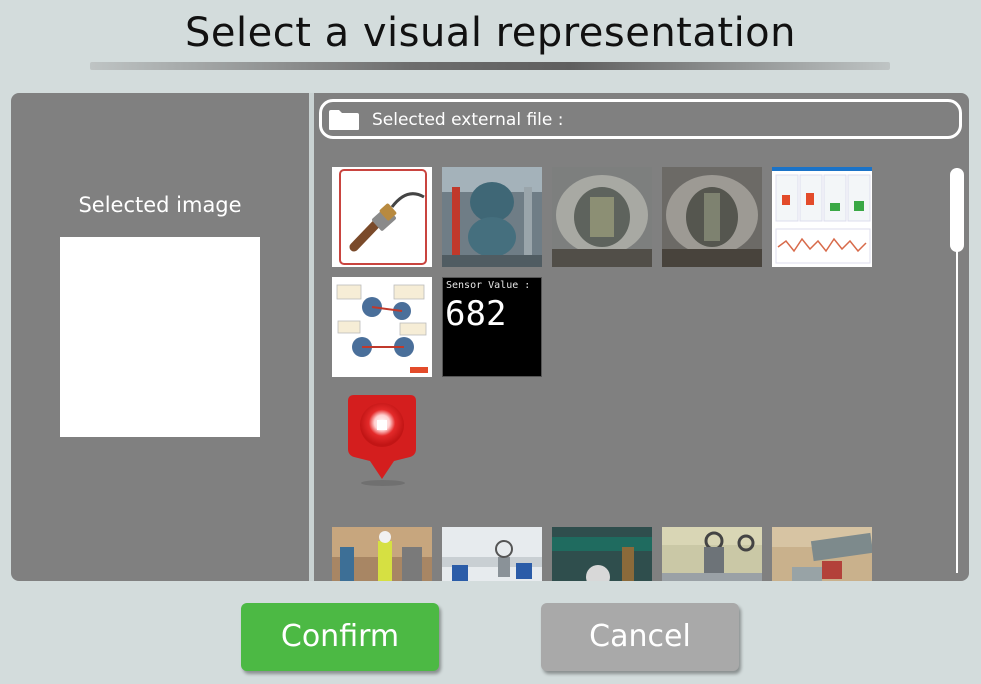 The width and height of the screenshot is (981, 684). I want to click on cancel-button: Cancel, so click(640, 637).